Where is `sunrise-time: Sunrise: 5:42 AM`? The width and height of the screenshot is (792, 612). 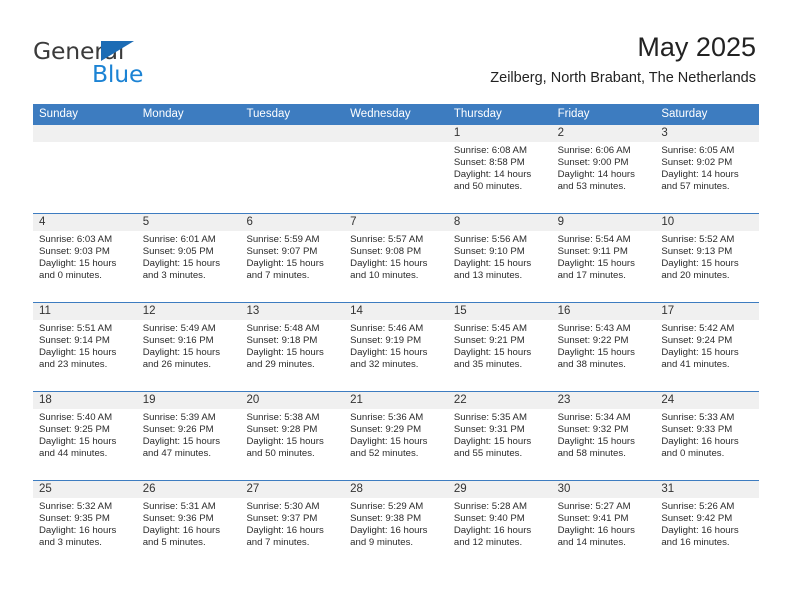
sunrise-time: Sunrise: 5:42 AM is located at coordinates (698, 328).